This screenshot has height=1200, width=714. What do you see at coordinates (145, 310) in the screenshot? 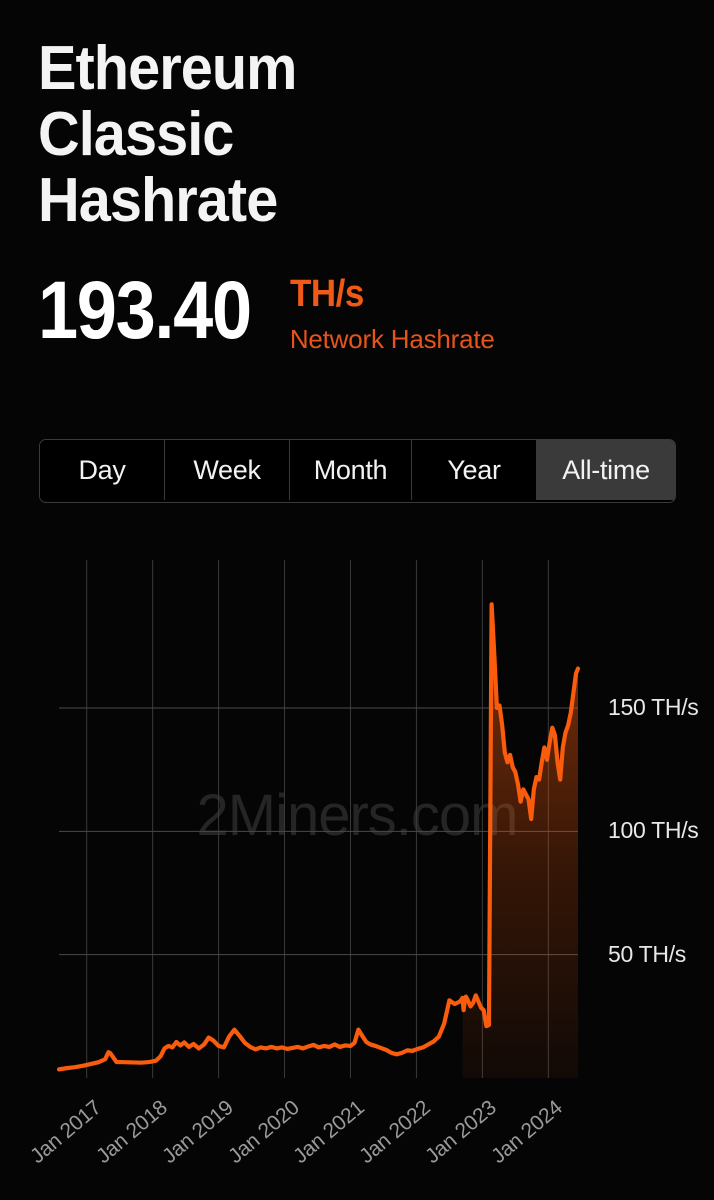
I see `hashrate-value: 193.40` at bounding box center [145, 310].